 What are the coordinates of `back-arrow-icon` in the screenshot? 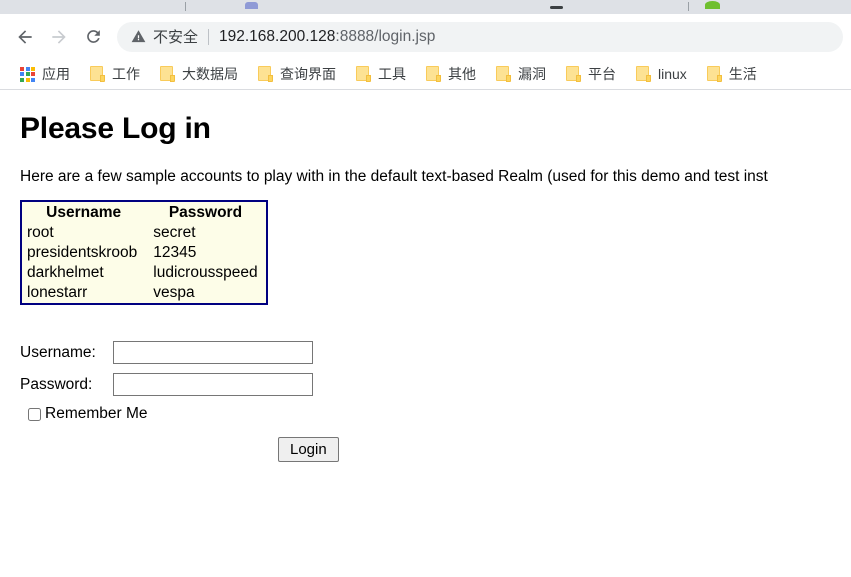 It's located at (25, 37).